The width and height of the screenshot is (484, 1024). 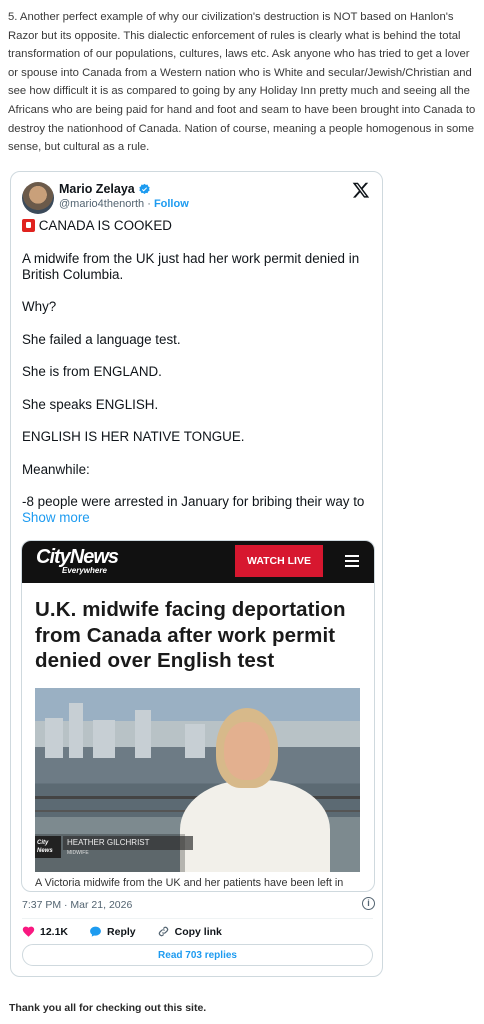 I want to click on tweet-line: She is from ENGLAND., so click(x=92, y=372).